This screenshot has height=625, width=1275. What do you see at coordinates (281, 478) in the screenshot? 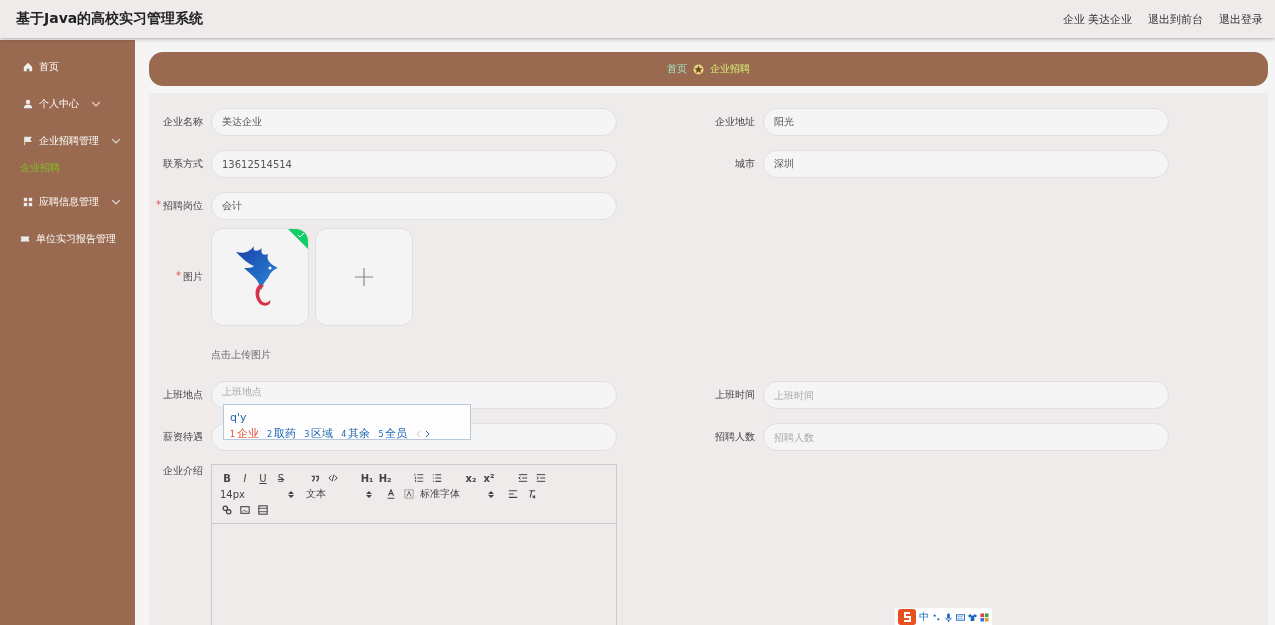
I see `toolbar-button: S` at bounding box center [281, 478].